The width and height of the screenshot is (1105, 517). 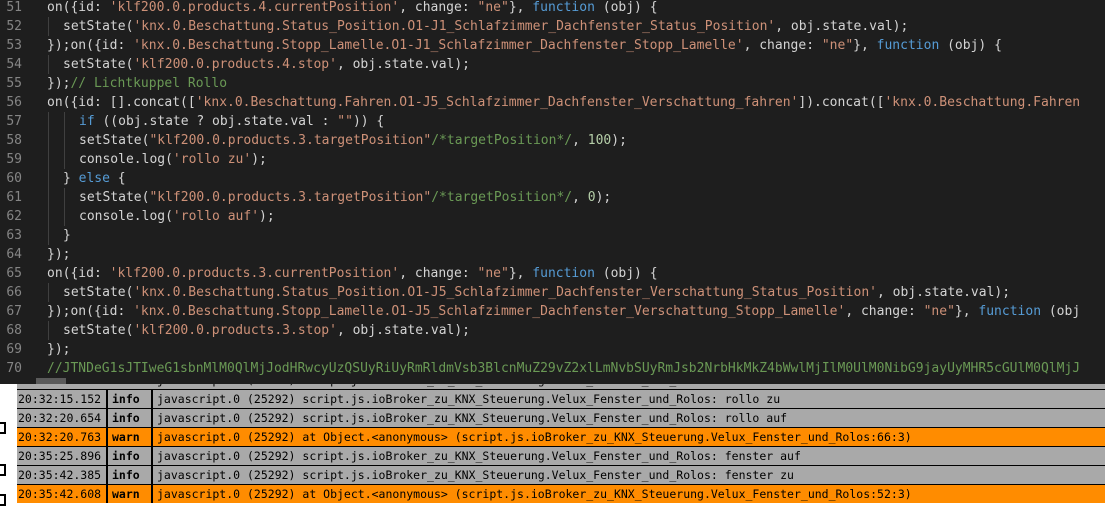 What do you see at coordinates (3, 428) in the screenshot?
I see `bracket-icon` at bounding box center [3, 428].